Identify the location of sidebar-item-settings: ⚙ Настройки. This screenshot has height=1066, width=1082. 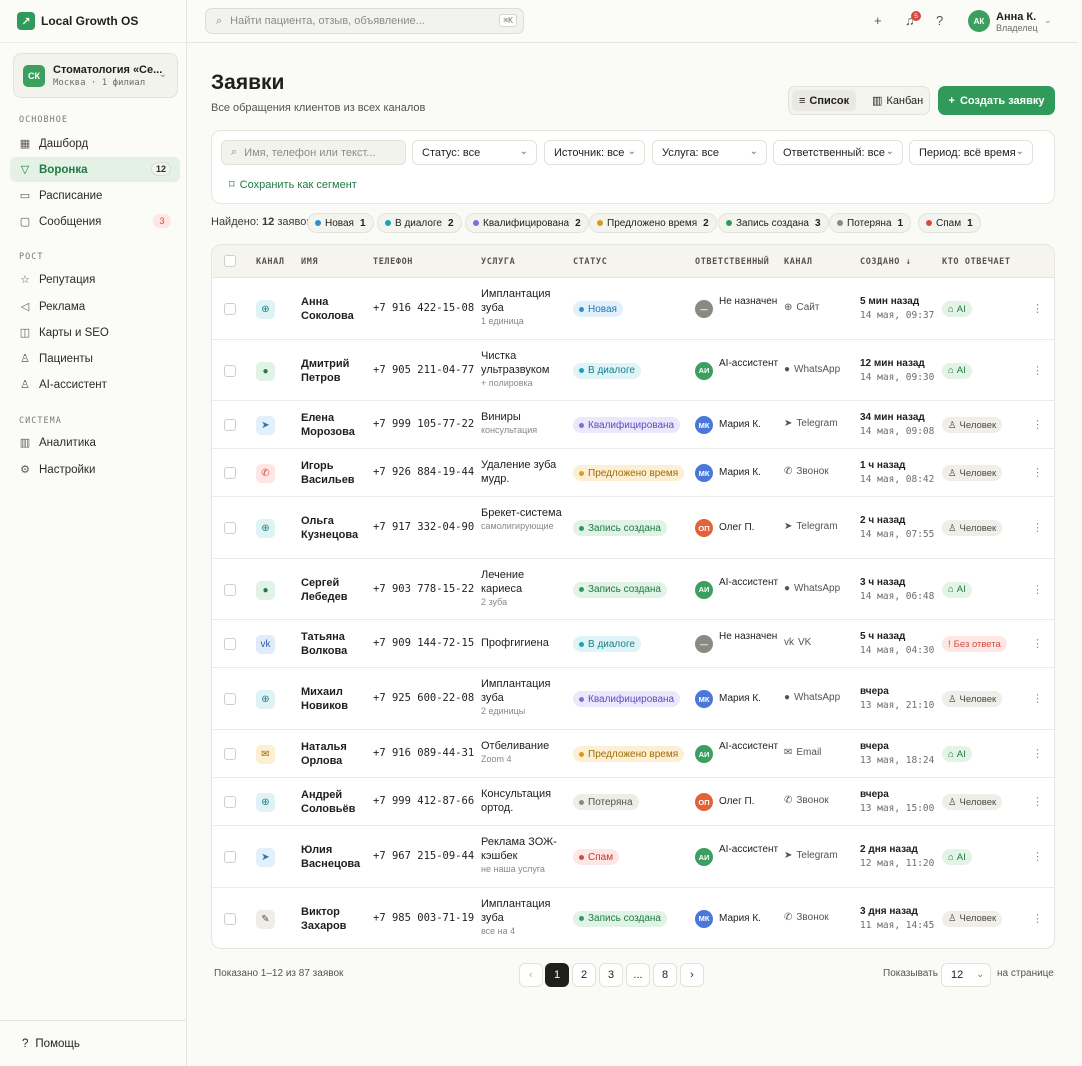
(95, 469).